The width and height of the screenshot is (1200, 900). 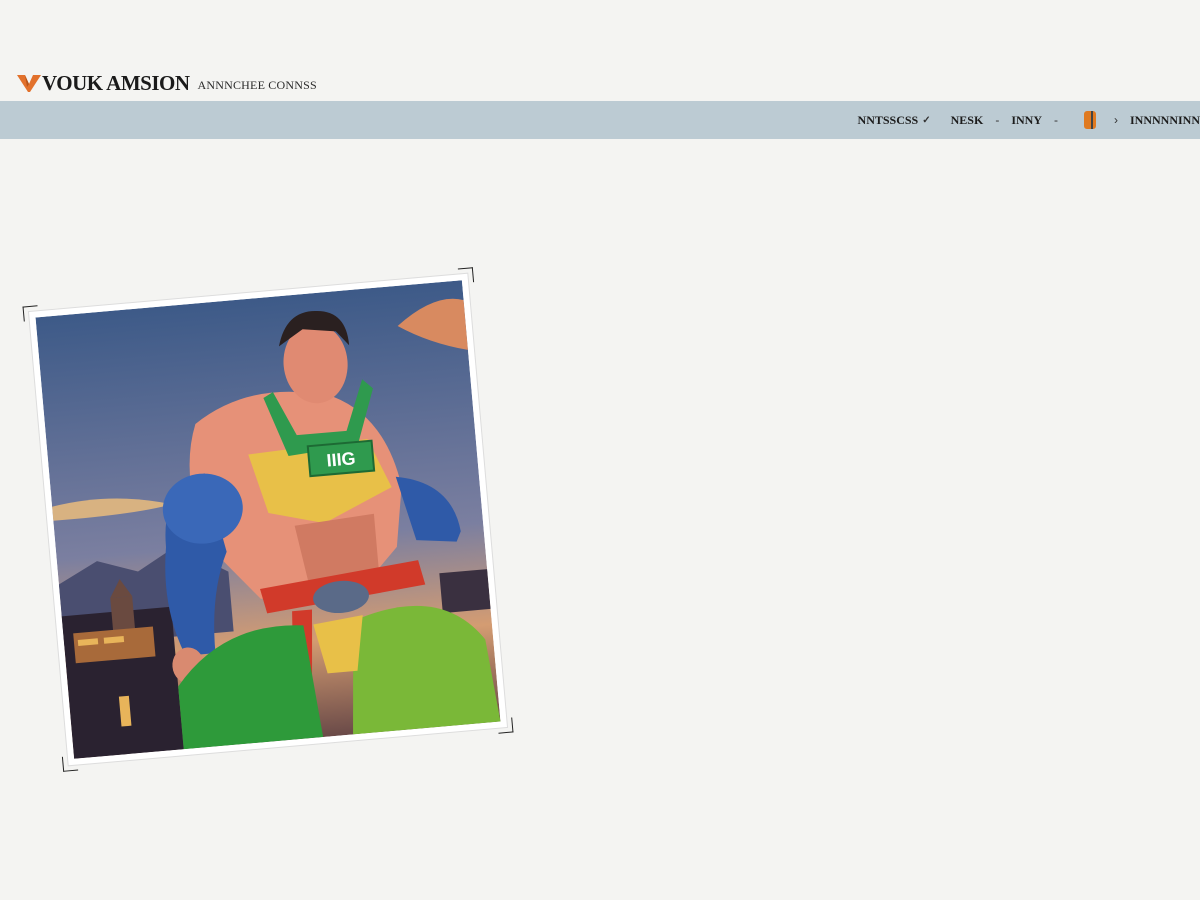 I want to click on navbar: NNTSSCSS ✓ NESK - INNY - › INNNNNINN, so click(x=600, y=120).